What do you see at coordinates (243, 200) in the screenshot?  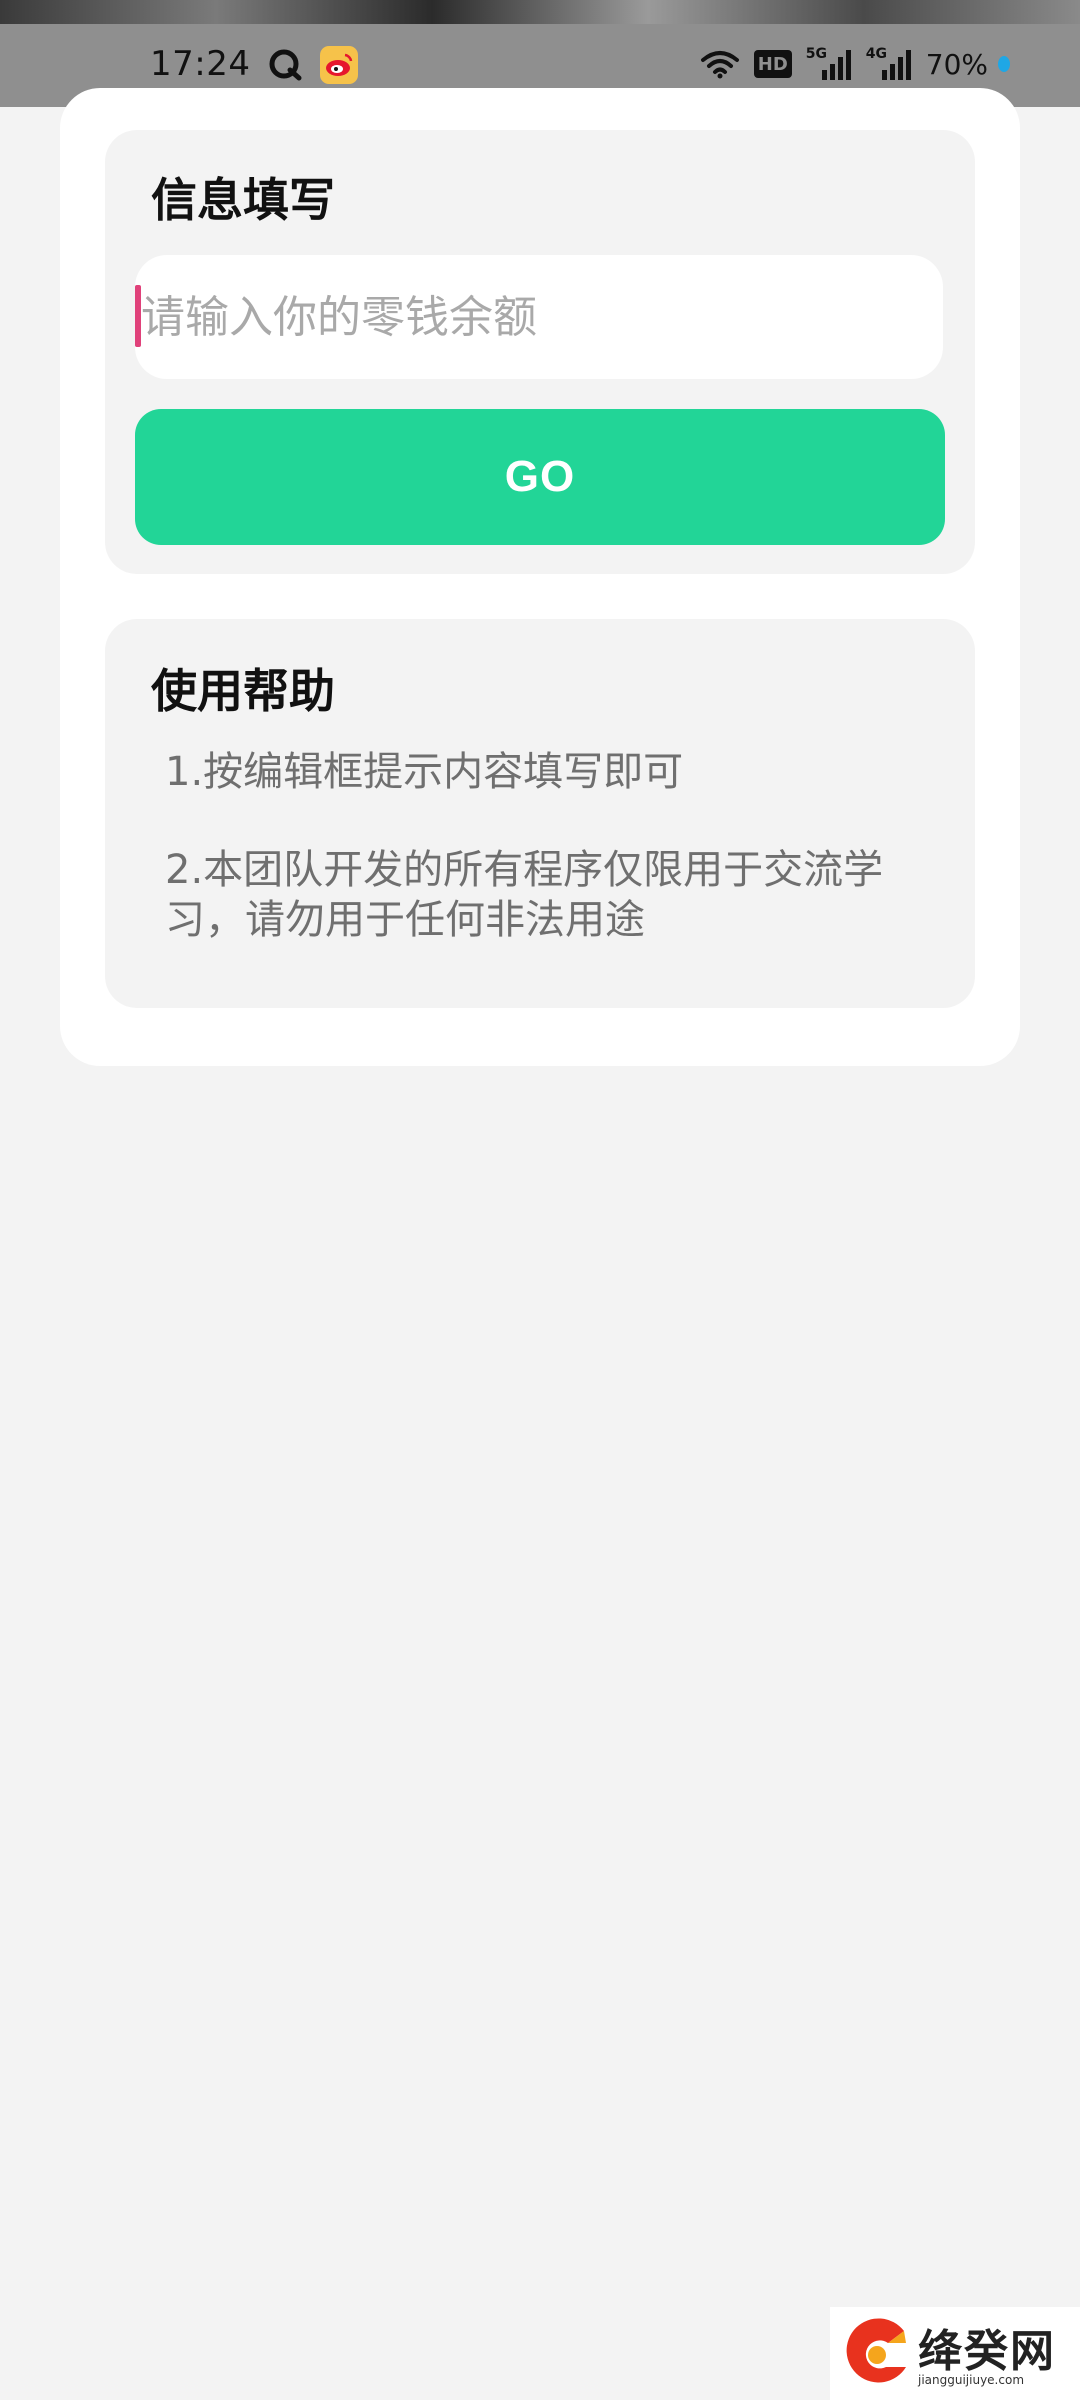 I see `info-title: 信息填写` at bounding box center [243, 200].